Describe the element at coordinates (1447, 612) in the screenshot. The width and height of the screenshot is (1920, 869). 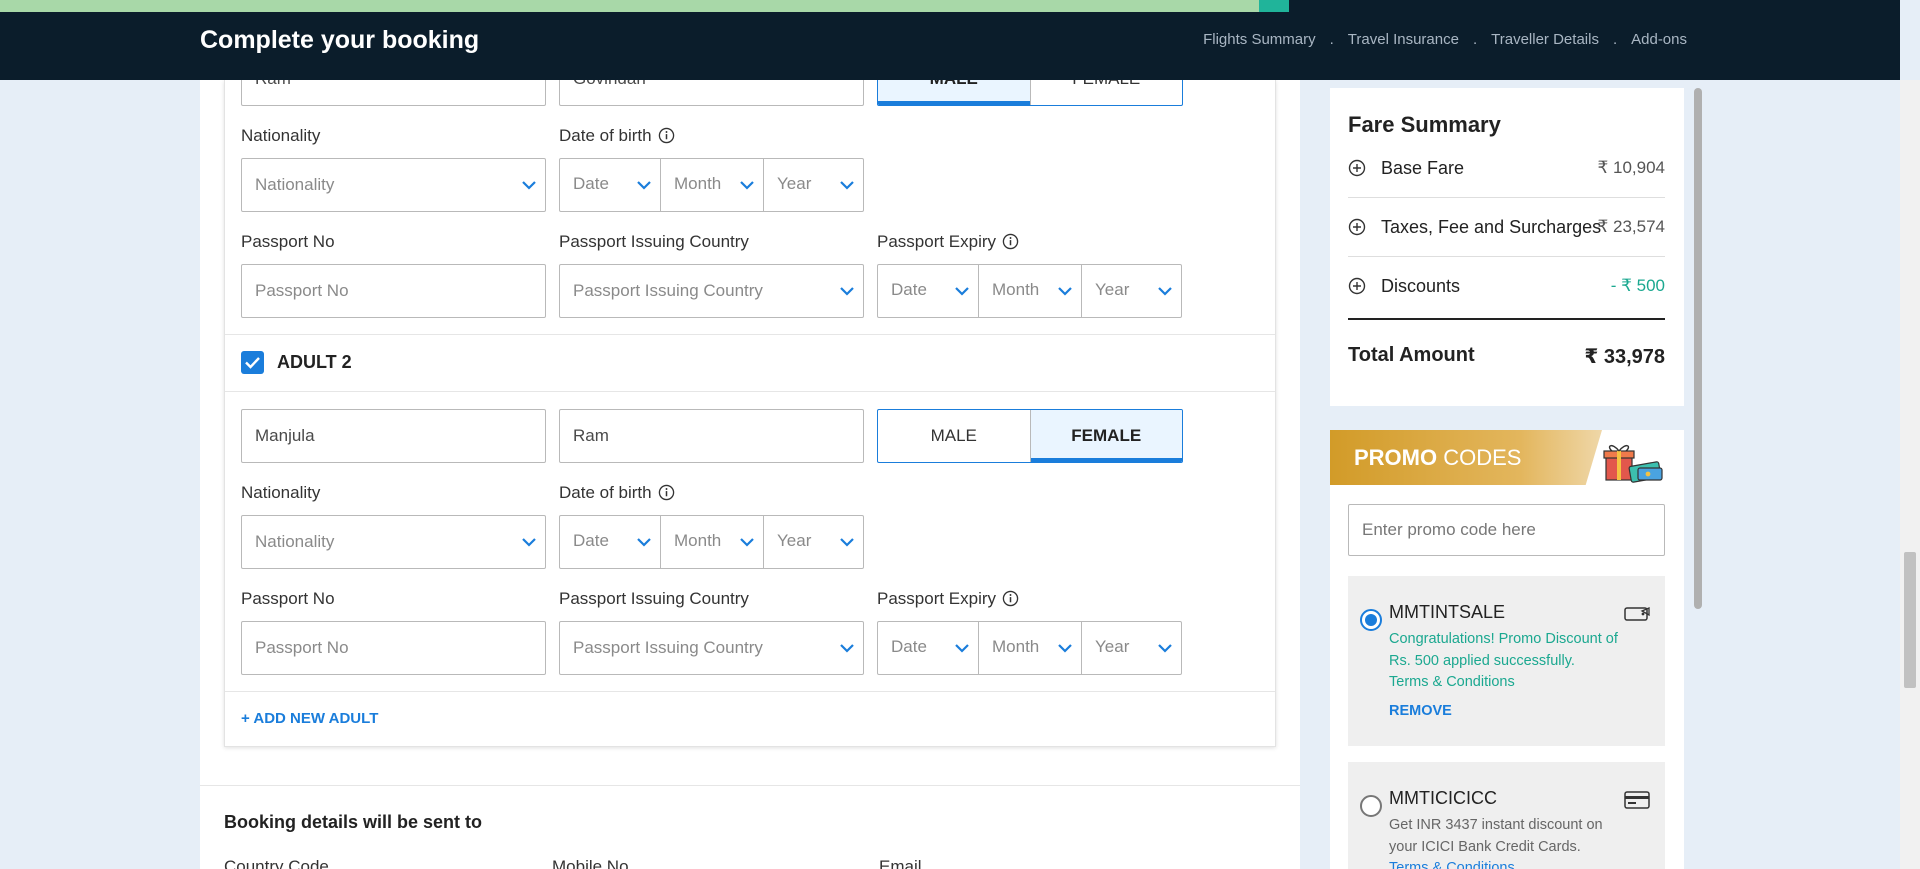
I see `coupon-code: MMTINTSALE` at that location.